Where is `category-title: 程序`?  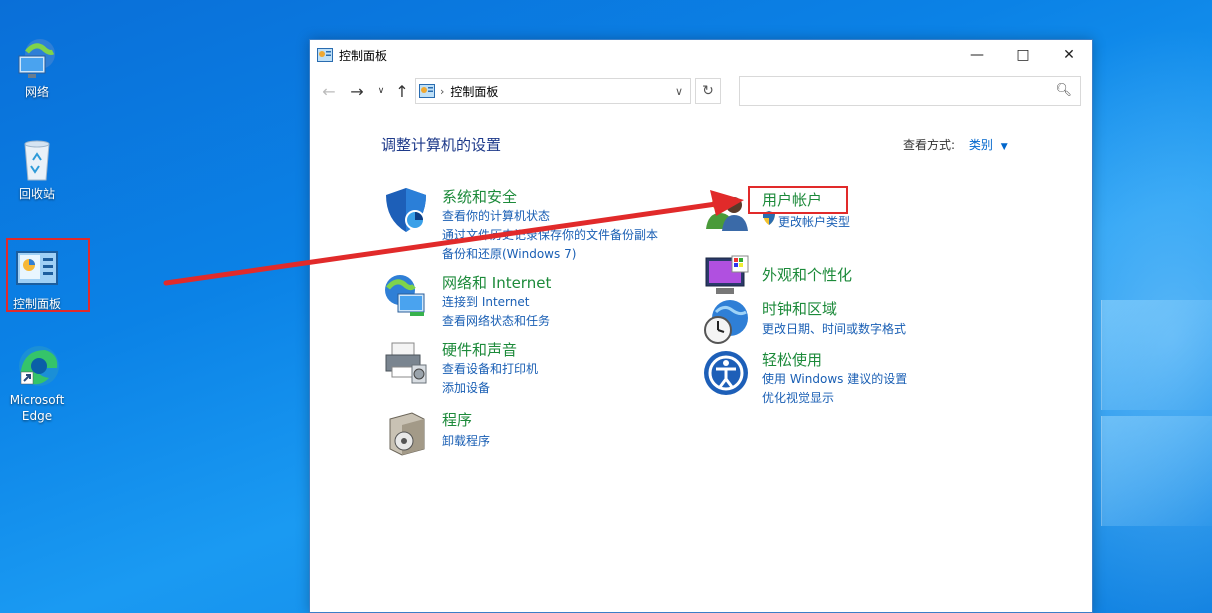 category-title: 程序 is located at coordinates (457, 419).